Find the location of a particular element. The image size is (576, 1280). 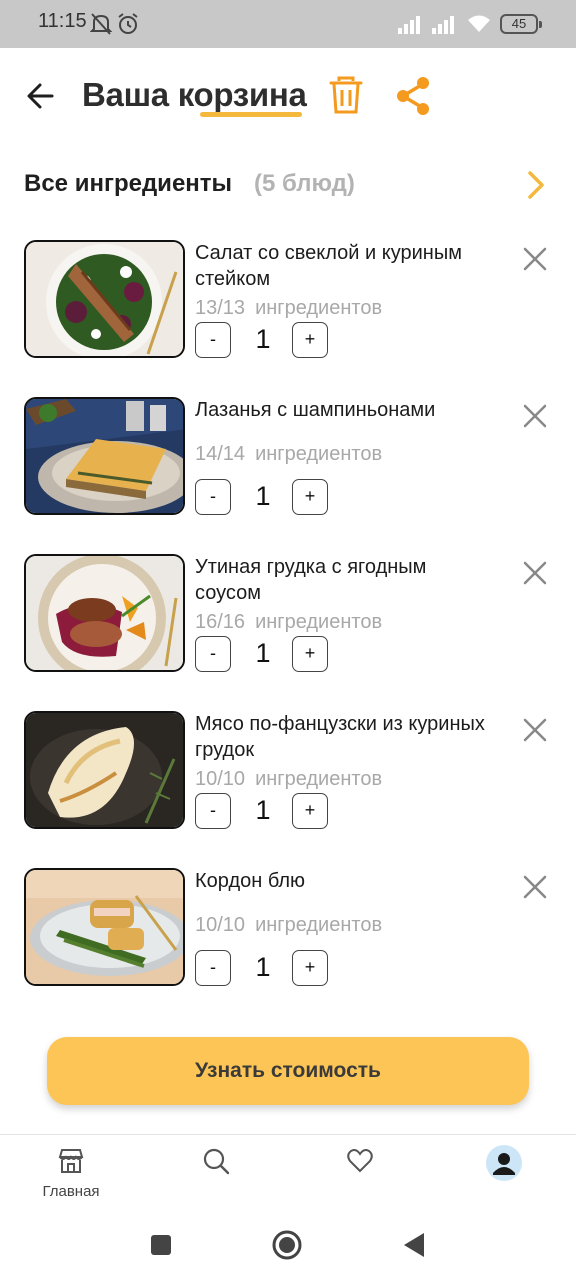

back-arrow-icon is located at coordinates (42, 96).